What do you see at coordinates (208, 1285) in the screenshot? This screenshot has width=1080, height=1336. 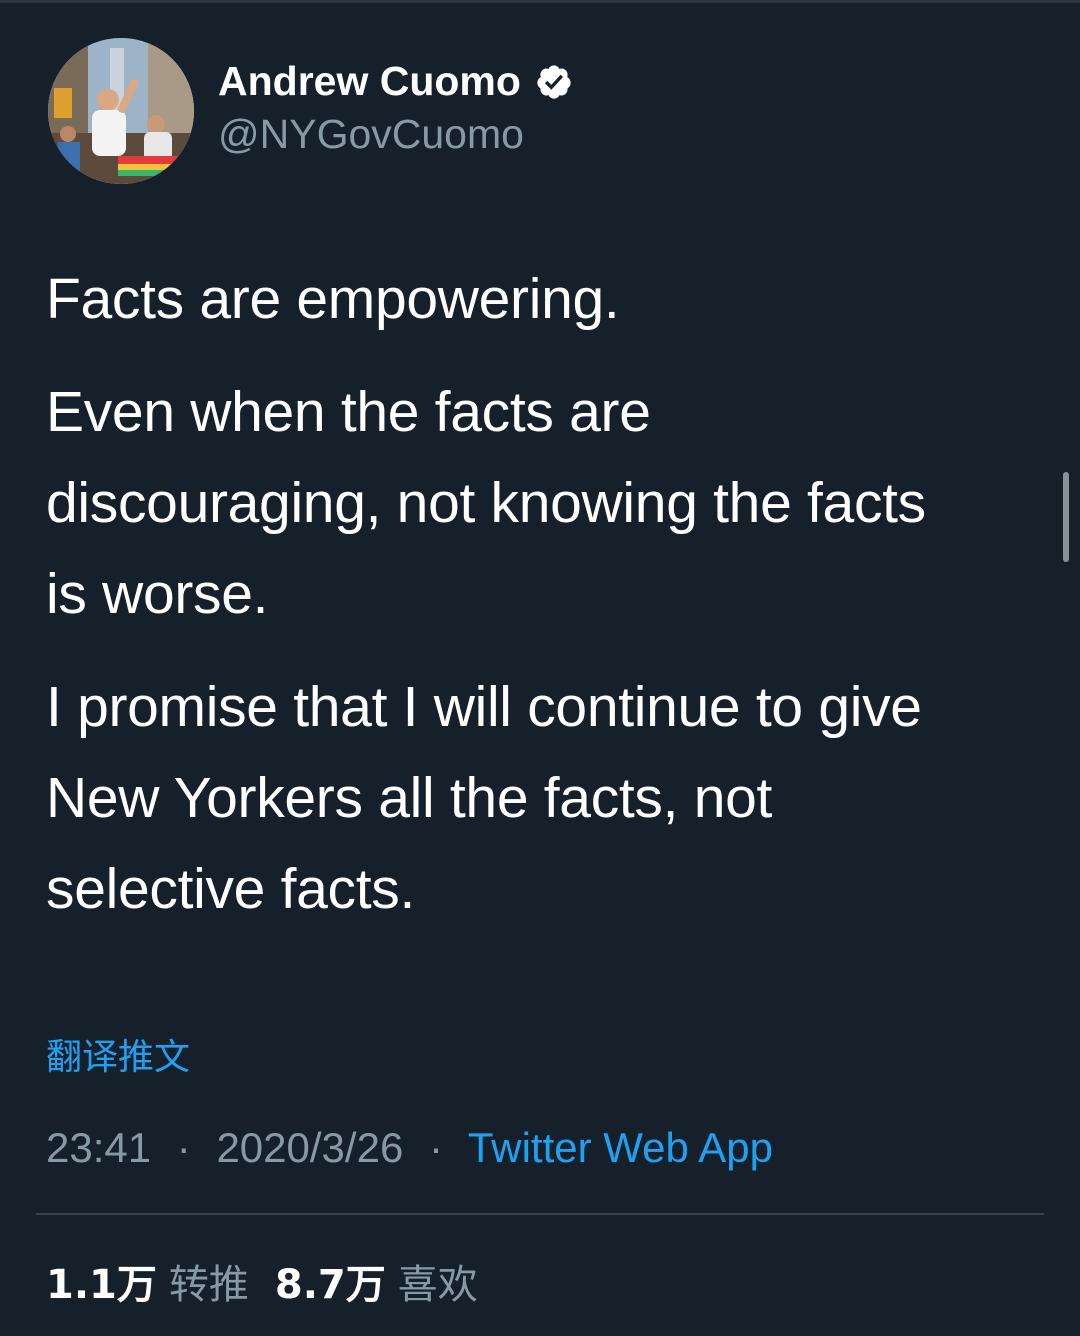 I see `retweets-label: 转推` at bounding box center [208, 1285].